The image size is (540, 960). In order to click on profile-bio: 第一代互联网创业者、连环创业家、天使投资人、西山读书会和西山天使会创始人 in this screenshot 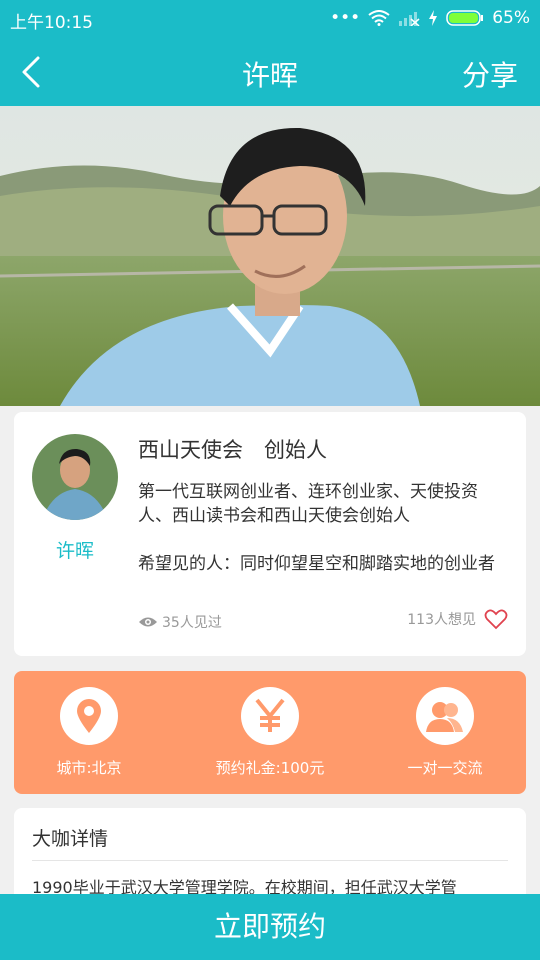, I will do `click(308, 504)`.